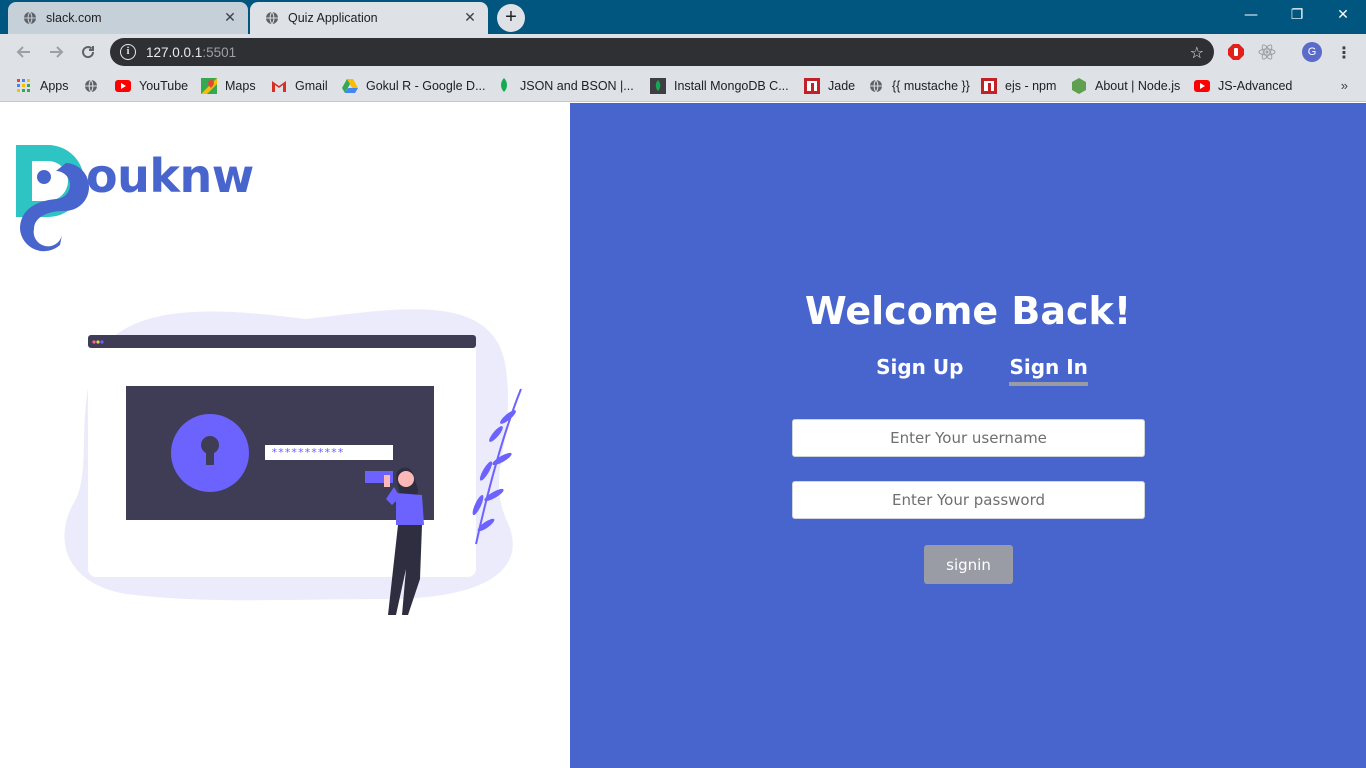 The width and height of the screenshot is (1366, 768). What do you see at coordinates (504, 86) in the screenshot?
I see `mongodb-leaf-icon` at bounding box center [504, 86].